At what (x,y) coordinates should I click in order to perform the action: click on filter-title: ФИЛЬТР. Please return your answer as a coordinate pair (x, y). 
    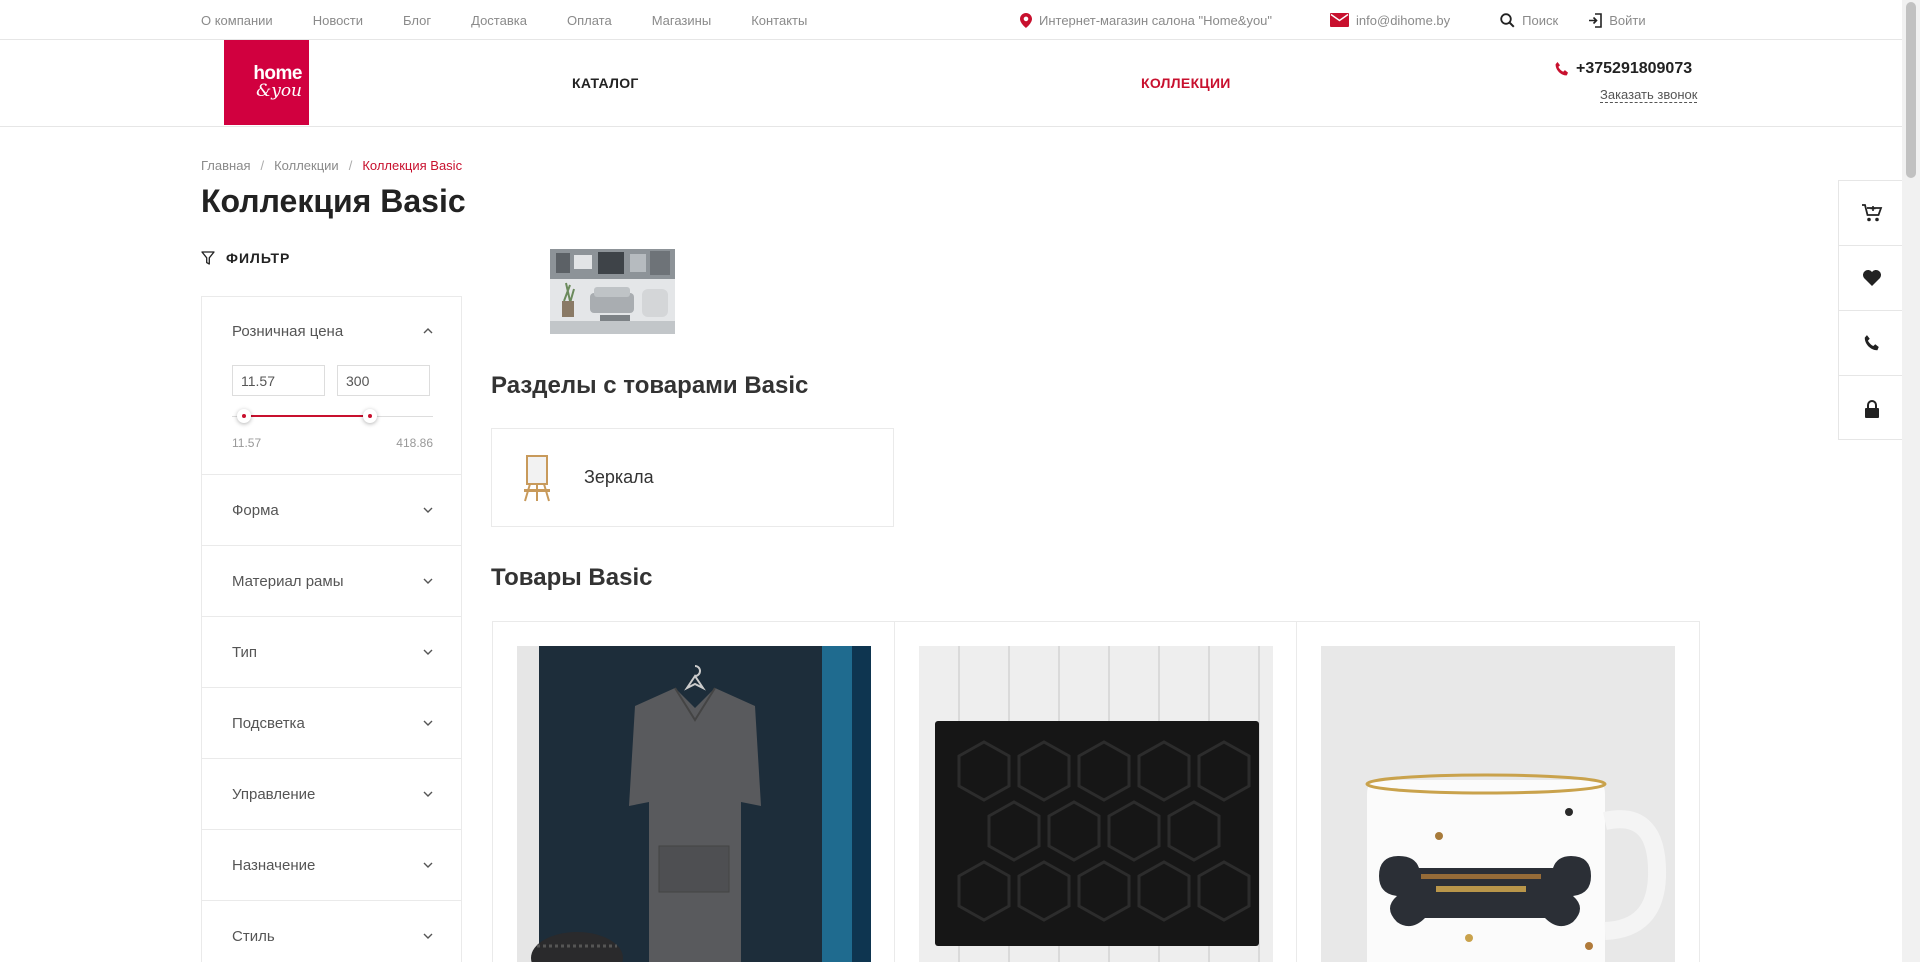
    Looking at the image, I should click on (258, 258).